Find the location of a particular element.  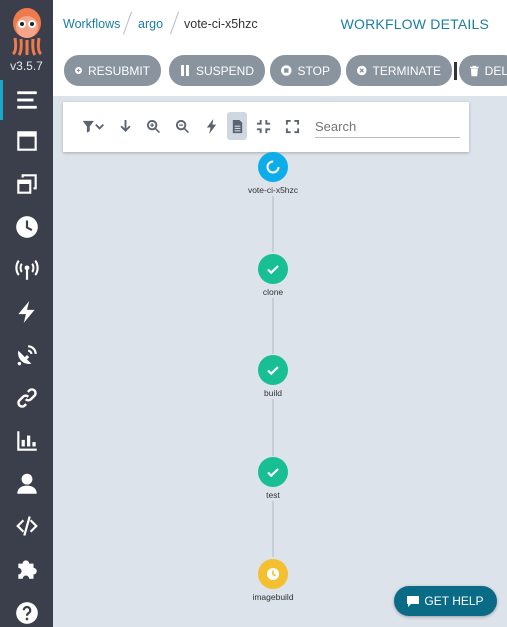

graph-node-label: imagebuild is located at coordinates (273, 597).